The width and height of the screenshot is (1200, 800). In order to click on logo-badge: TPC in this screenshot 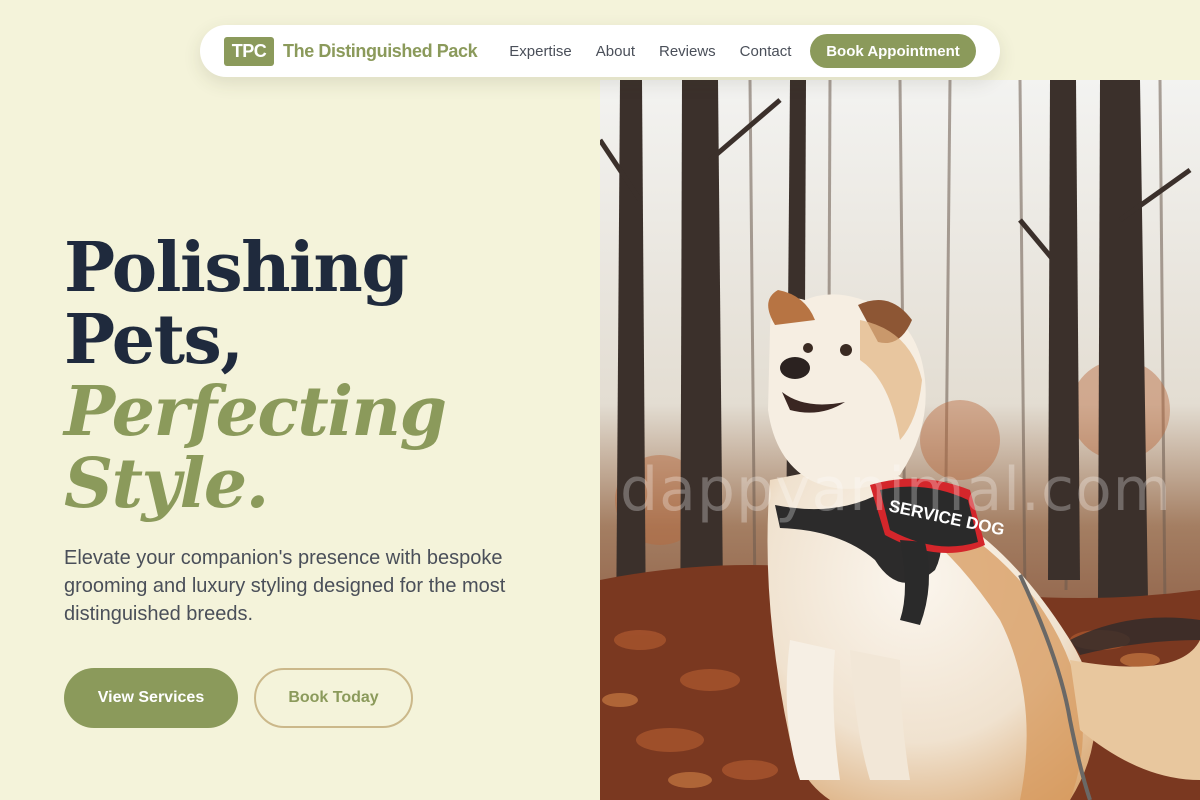, I will do `click(249, 51)`.